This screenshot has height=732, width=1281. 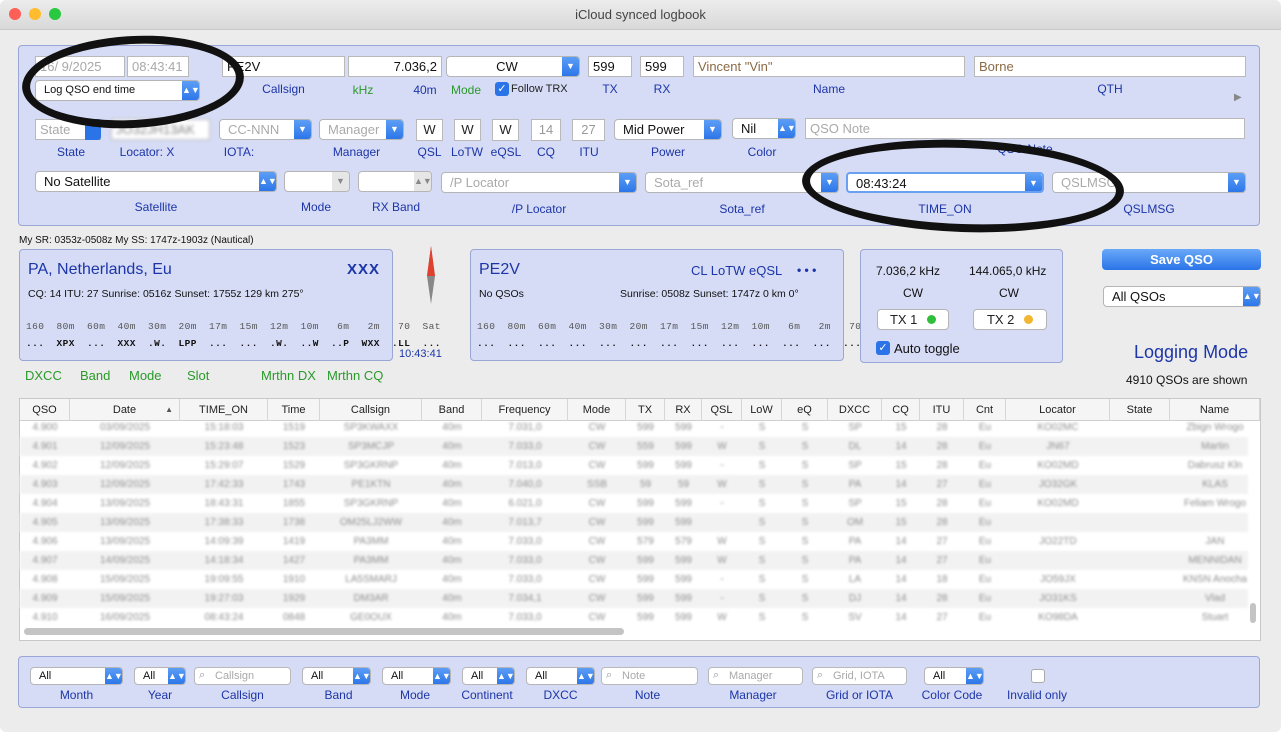 I want to click on vertical-scrollbar, so click(x=1253, y=613).